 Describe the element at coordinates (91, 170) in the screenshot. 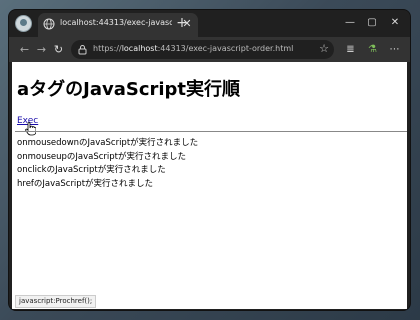

I see `log-line: onclickのJavaScriptが実行されました` at that location.